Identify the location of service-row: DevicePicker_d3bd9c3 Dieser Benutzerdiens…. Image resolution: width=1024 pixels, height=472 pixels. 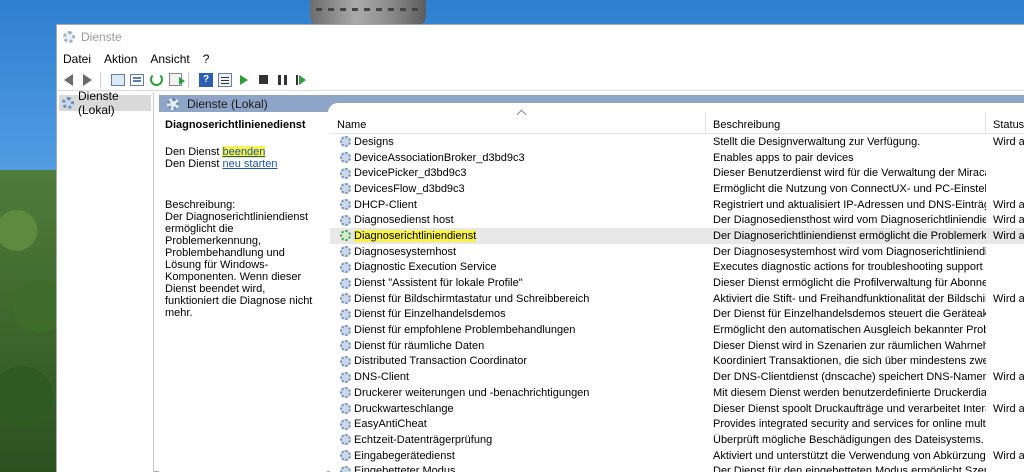
(677, 173).